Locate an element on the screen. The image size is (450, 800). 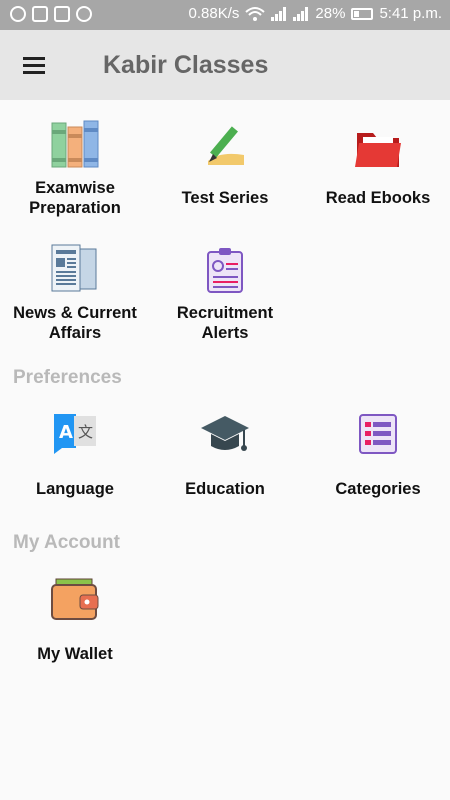
tile-label: Categories is located at coordinates (378, 489).